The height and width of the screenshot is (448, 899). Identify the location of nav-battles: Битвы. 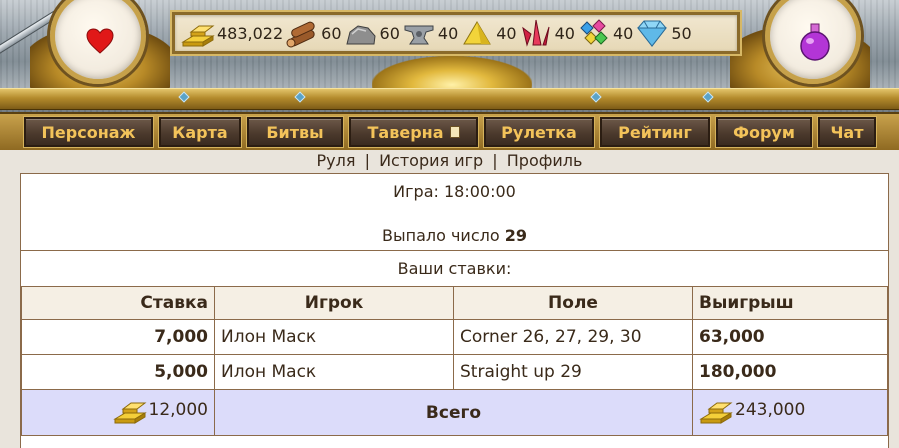
(295, 132).